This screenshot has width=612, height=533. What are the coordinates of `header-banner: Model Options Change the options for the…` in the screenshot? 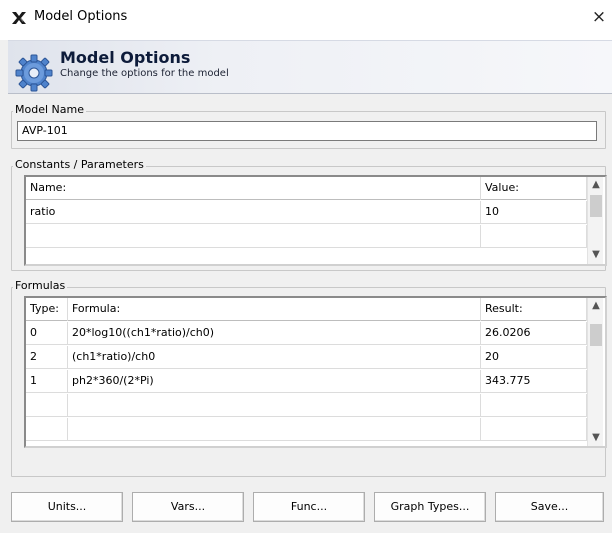 It's located at (310, 67).